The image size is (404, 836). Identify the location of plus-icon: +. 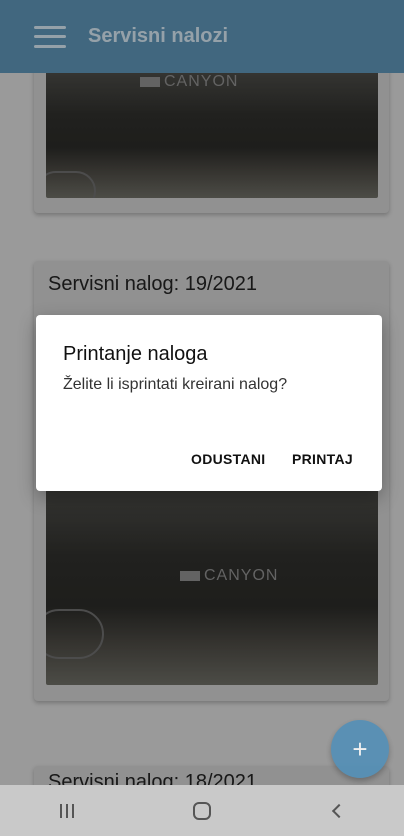
(360, 748).